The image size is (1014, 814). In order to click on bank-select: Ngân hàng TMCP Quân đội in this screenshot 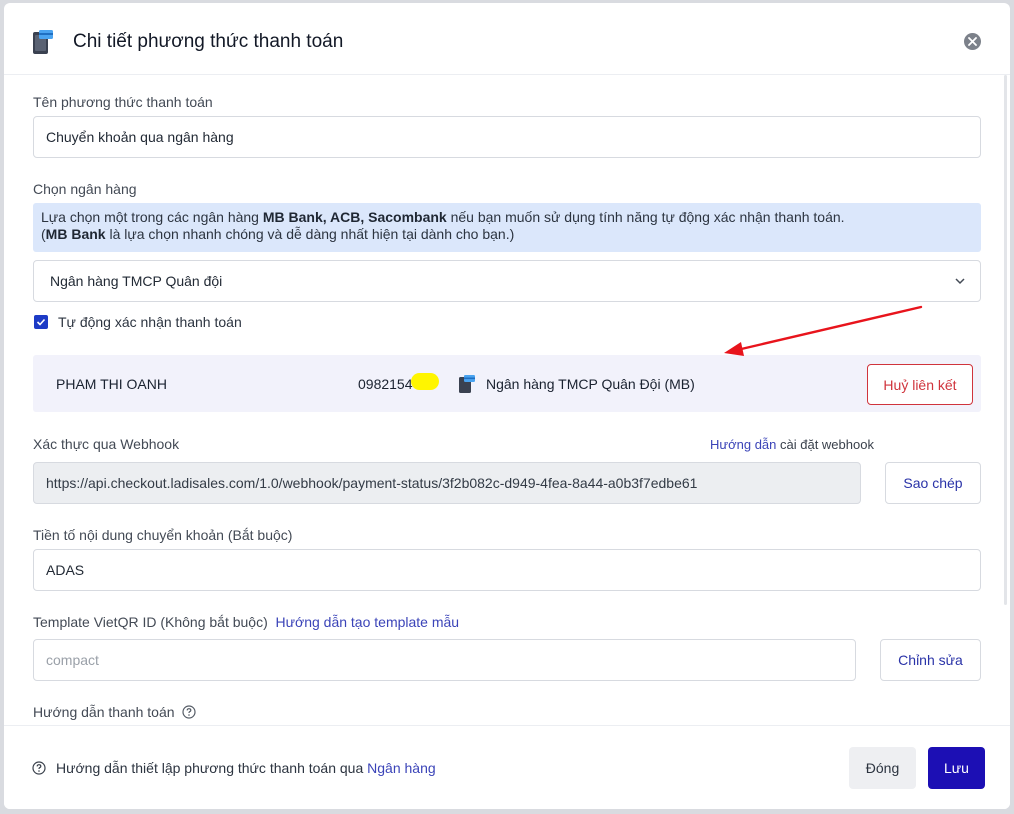, I will do `click(507, 281)`.